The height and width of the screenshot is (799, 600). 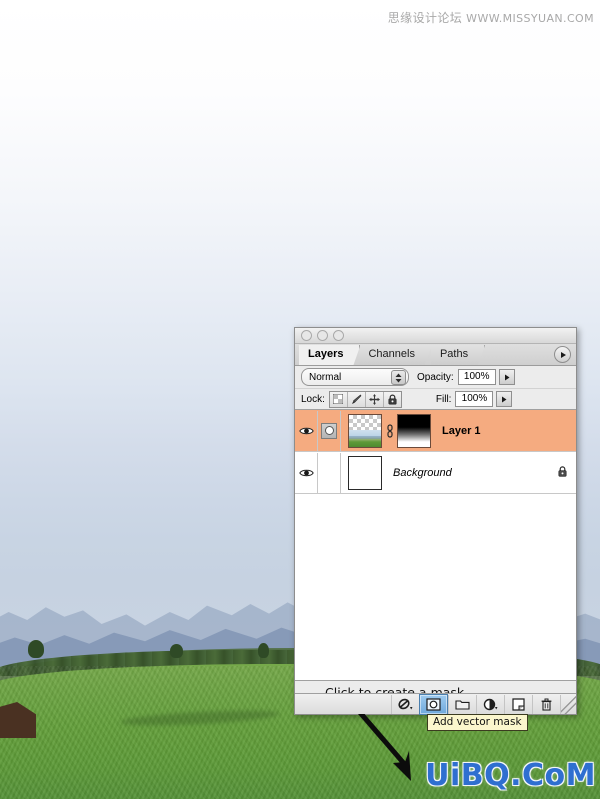 I want to click on zoom-button, so click(x=338, y=335).